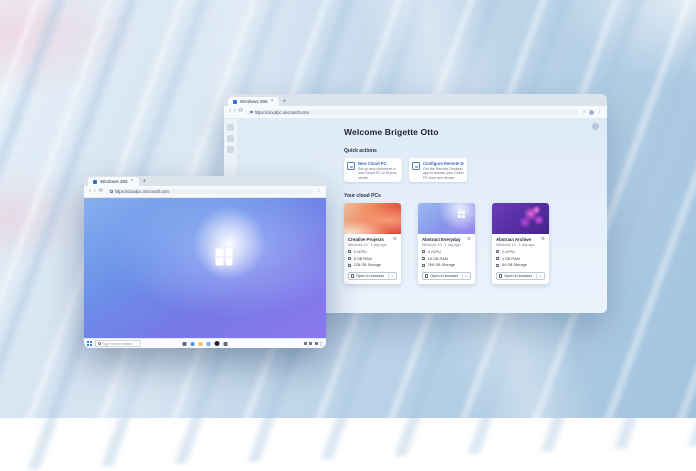  What do you see at coordinates (235, 102) in the screenshot?
I see `windows365-favicon` at bounding box center [235, 102].